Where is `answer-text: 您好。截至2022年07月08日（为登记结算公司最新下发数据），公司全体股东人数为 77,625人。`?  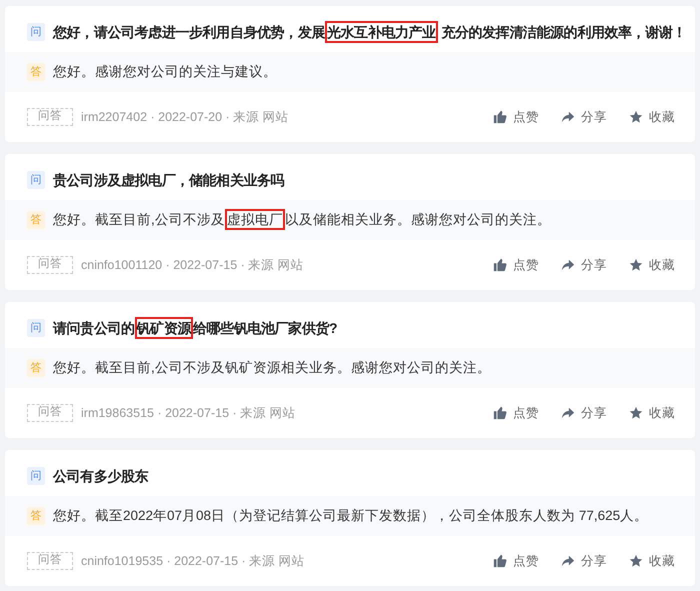
answer-text: 您好。截至2022年07月08日（为登记结算公司最新下发数据），公司全体股东人数为 77,625人。 is located at coordinates (350, 515).